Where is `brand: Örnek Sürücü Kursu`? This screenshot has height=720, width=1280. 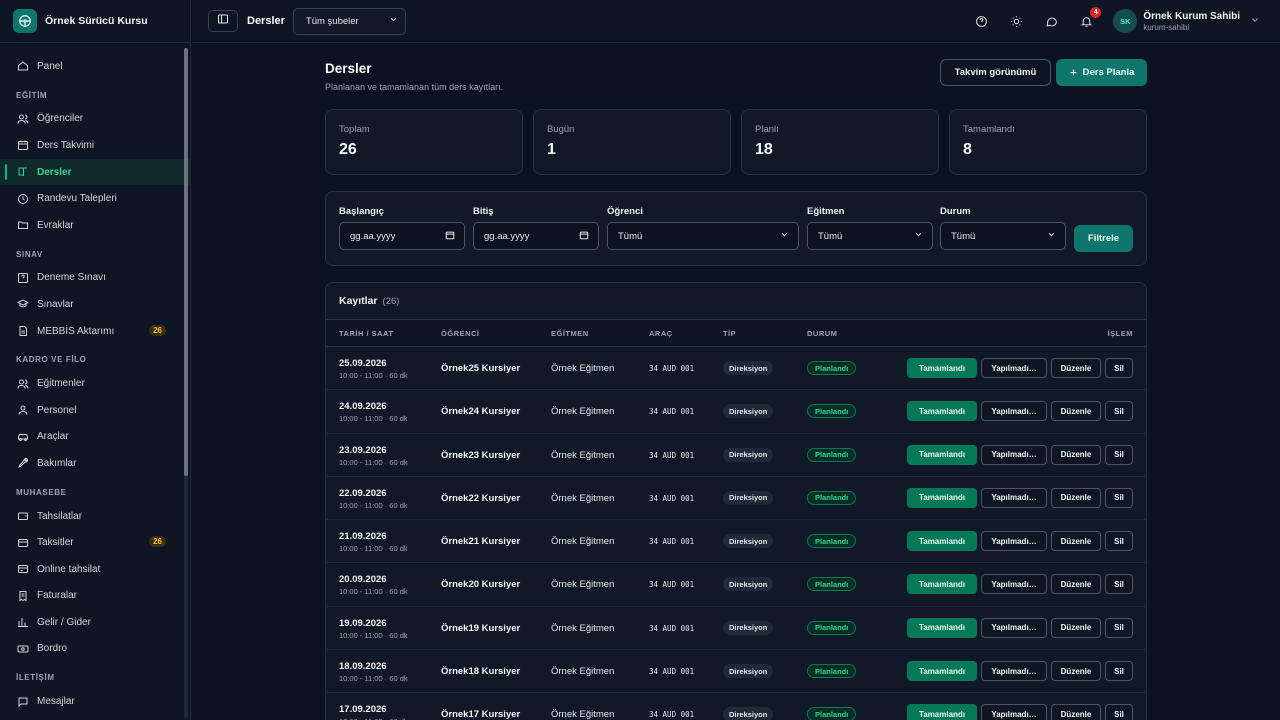
brand: Örnek Sürücü Kursu is located at coordinates (95, 21).